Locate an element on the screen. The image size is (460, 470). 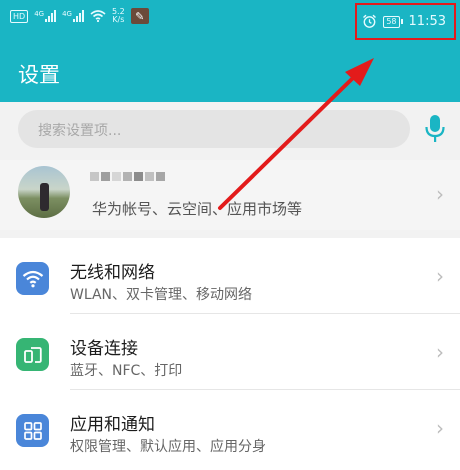
network-speed: 5.2 K/s is located at coordinates (118, 16).